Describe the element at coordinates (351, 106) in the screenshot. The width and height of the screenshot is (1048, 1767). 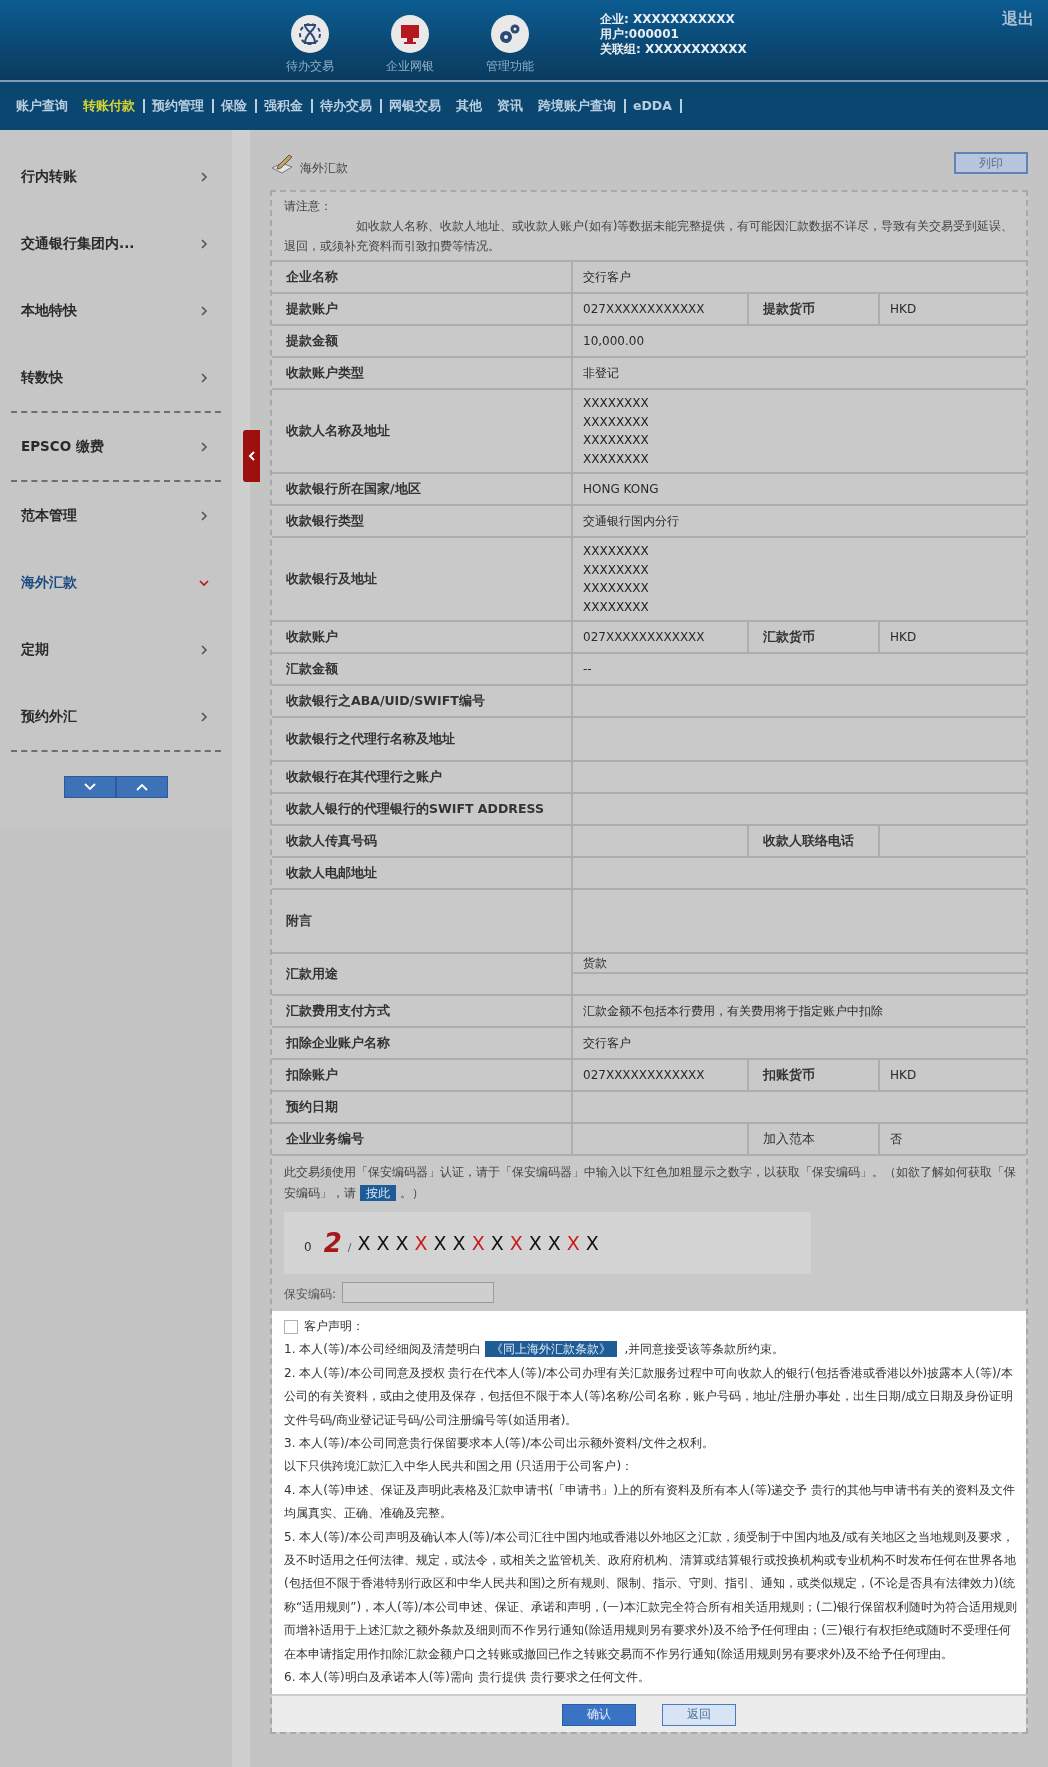
I see `nav-tab: 待办交易` at that location.